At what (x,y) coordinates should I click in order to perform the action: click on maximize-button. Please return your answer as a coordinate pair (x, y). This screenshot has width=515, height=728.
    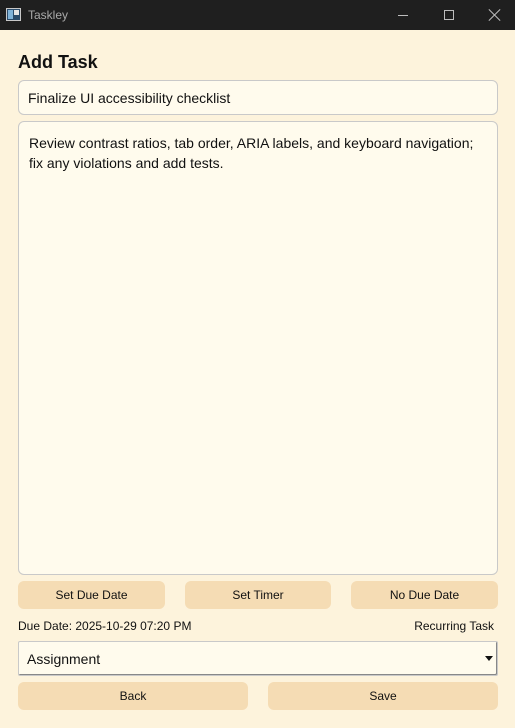
    Looking at the image, I should click on (449, 15).